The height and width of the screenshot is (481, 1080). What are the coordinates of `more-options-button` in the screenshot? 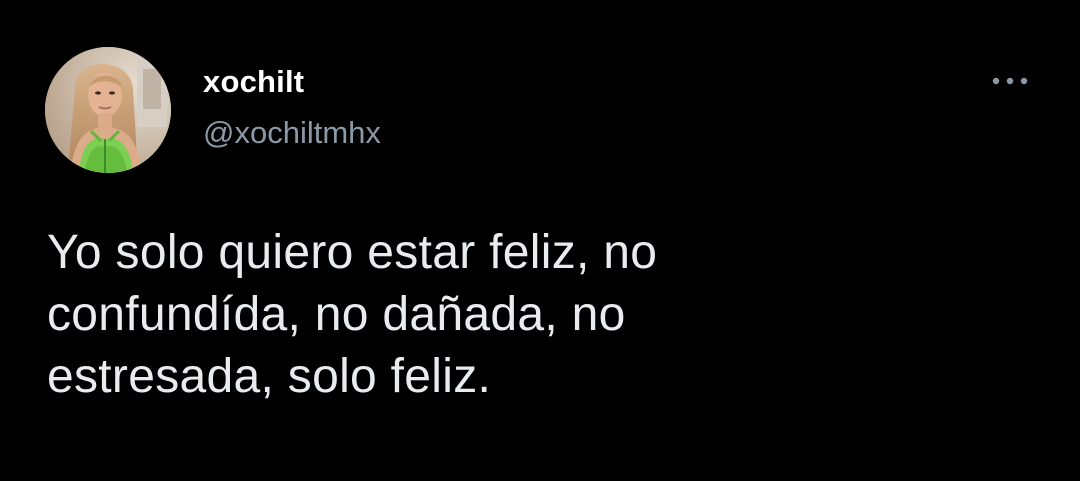 It's located at (1010, 81).